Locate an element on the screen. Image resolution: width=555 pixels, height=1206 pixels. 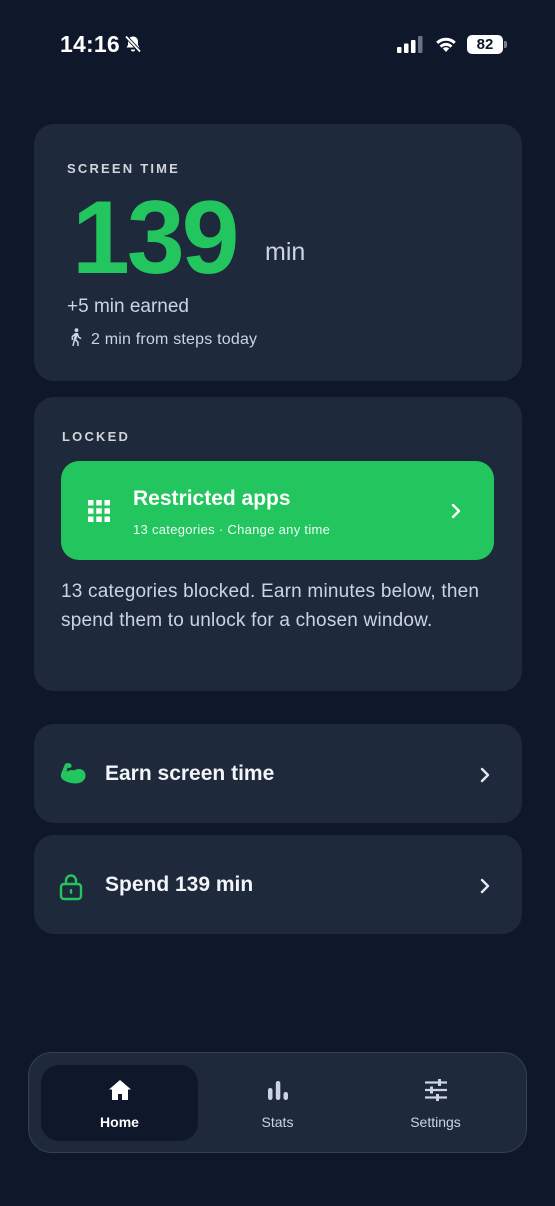
tab-stats-label: Stats is located at coordinates (277, 1122).